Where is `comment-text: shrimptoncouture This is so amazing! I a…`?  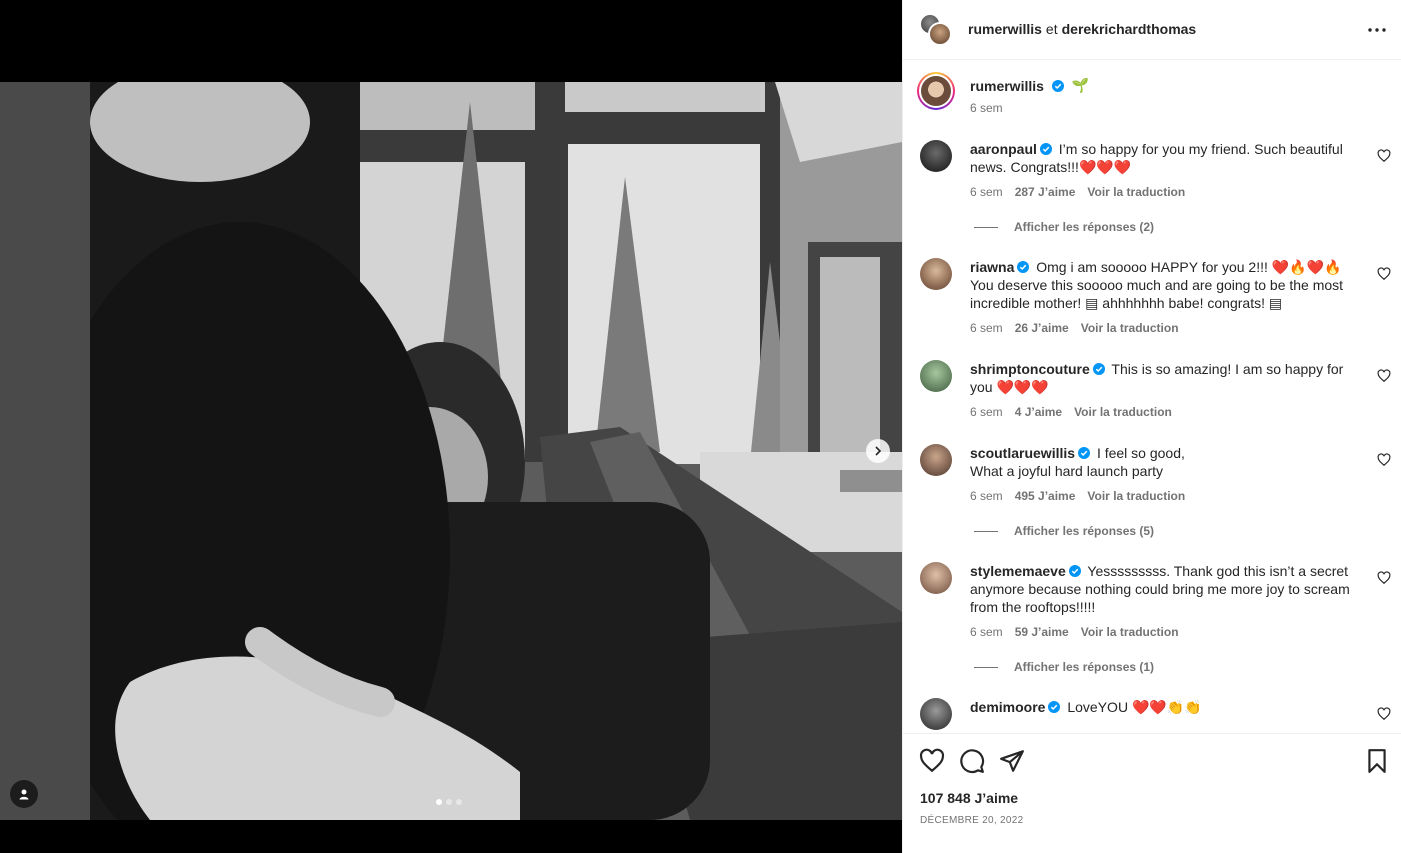
comment-text: shrimptoncouture This is so amazing! I a… is located at coordinates (1167, 378).